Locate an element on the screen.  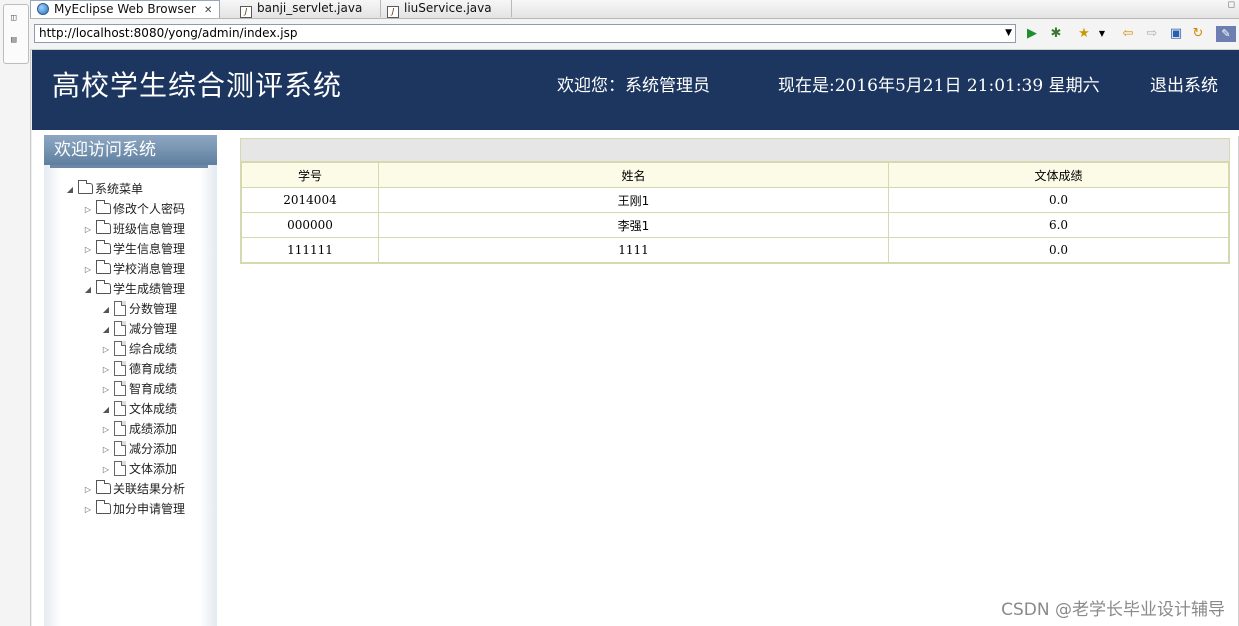
menu-item-overall-score: ▷ 综合成绩 is located at coordinates (138, 349).